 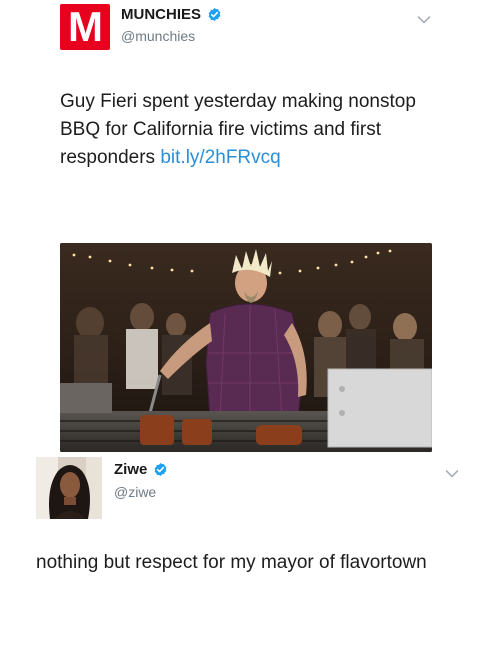 I want to click on ziwe-avatar, so click(x=69, y=488).